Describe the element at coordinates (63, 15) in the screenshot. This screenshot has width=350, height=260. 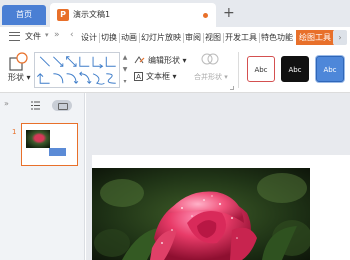
I see `presentation-icon: P` at that location.